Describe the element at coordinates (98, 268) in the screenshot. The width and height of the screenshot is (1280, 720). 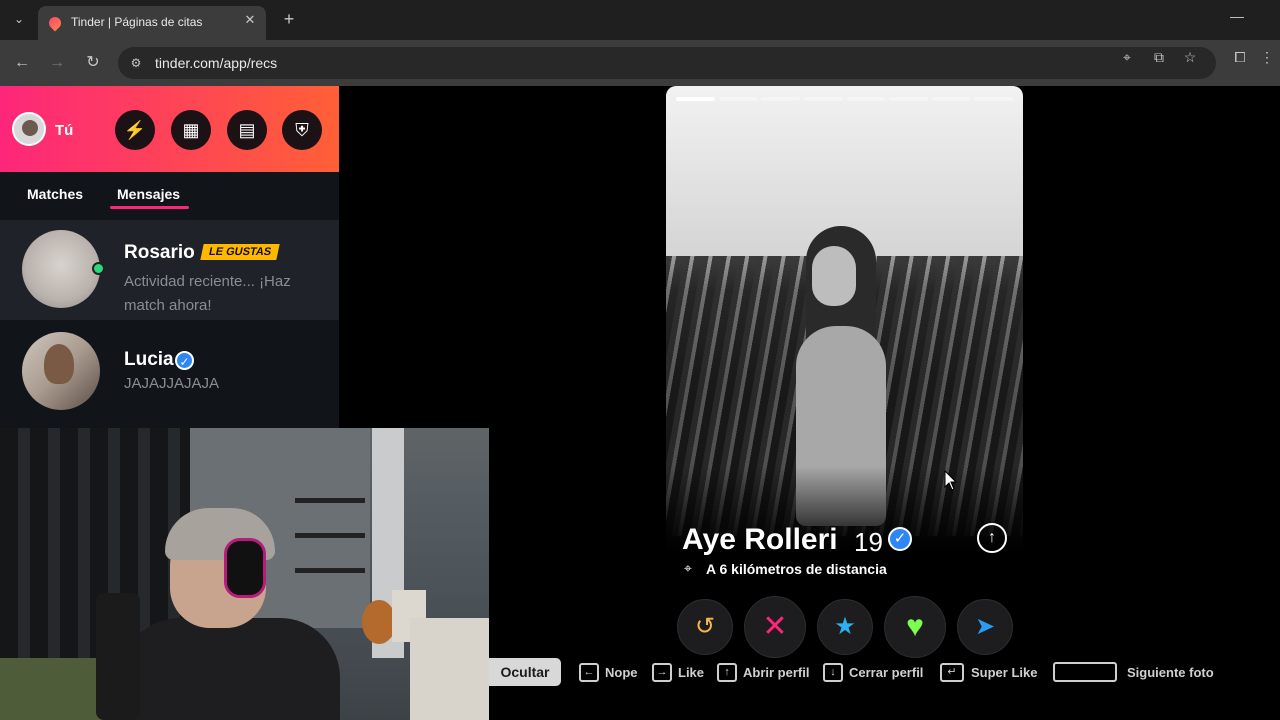
I see `online-status-dot` at that location.